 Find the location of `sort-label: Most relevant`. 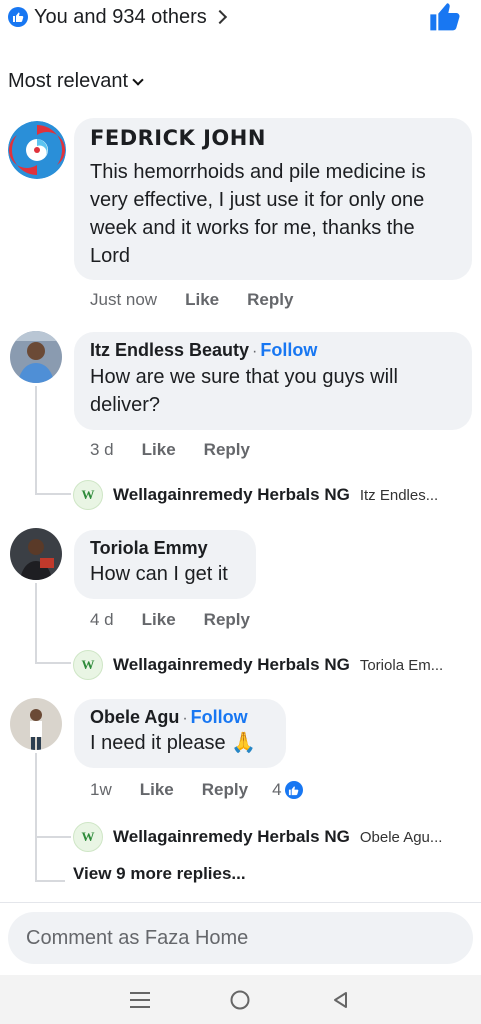

sort-label: Most relevant is located at coordinates (68, 81).